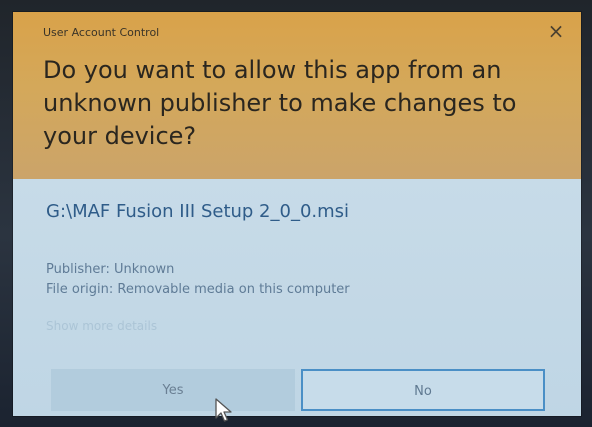 This screenshot has height=427, width=592. Describe the element at coordinates (198, 211) in the screenshot. I see `app-filename: G:\MAF Fusion III Setup 2_0_0.msi` at that location.